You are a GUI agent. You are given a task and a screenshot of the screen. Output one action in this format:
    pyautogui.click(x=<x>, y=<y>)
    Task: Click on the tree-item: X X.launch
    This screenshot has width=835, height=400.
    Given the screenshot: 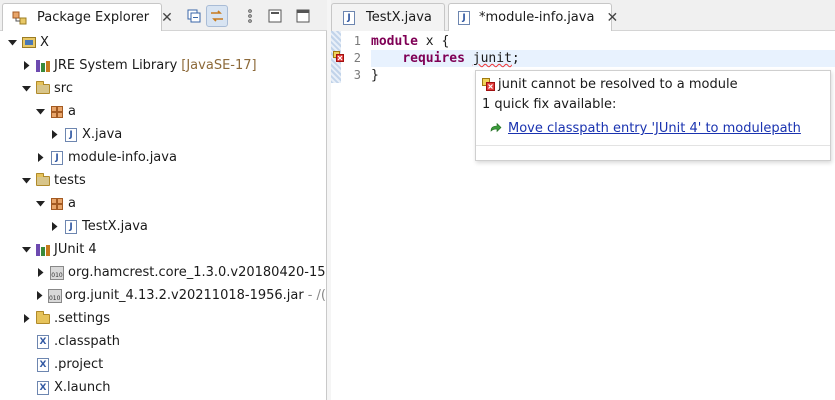 What is the action you would take?
    pyautogui.click(x=163, y=387)
    